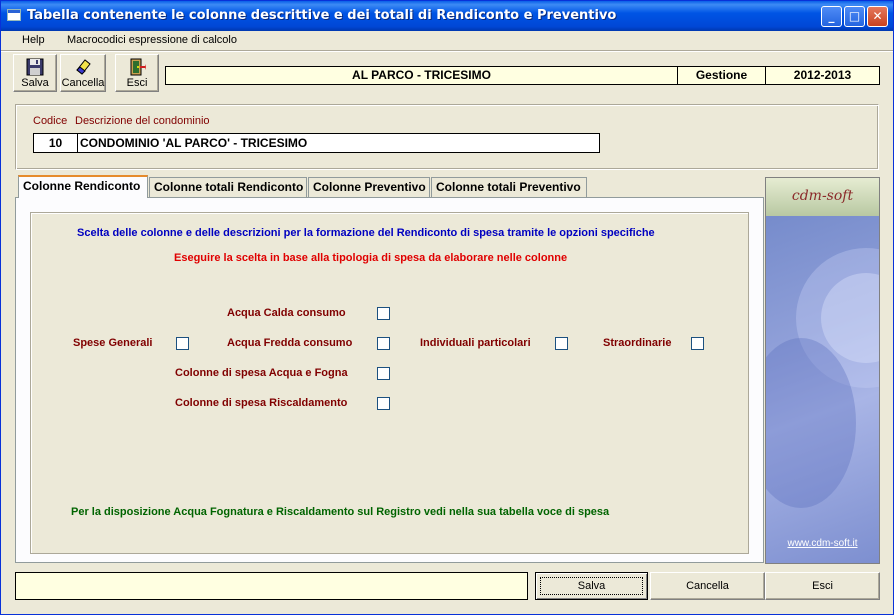 The height and width of the screenshot is (615, 894). Describe the element at coordinates (35, 67) in the screenshot. I see `floppy-disk-icon` at that location.